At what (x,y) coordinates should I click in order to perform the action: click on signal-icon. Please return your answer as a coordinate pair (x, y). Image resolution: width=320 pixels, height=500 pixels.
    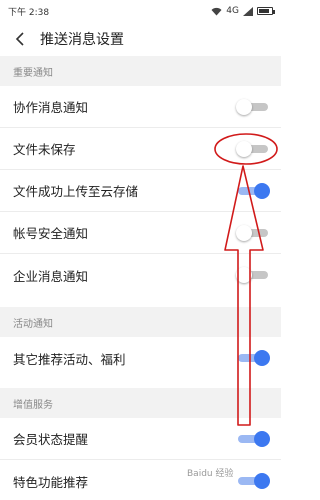
    Looking at the image, I should click on (248, 11).